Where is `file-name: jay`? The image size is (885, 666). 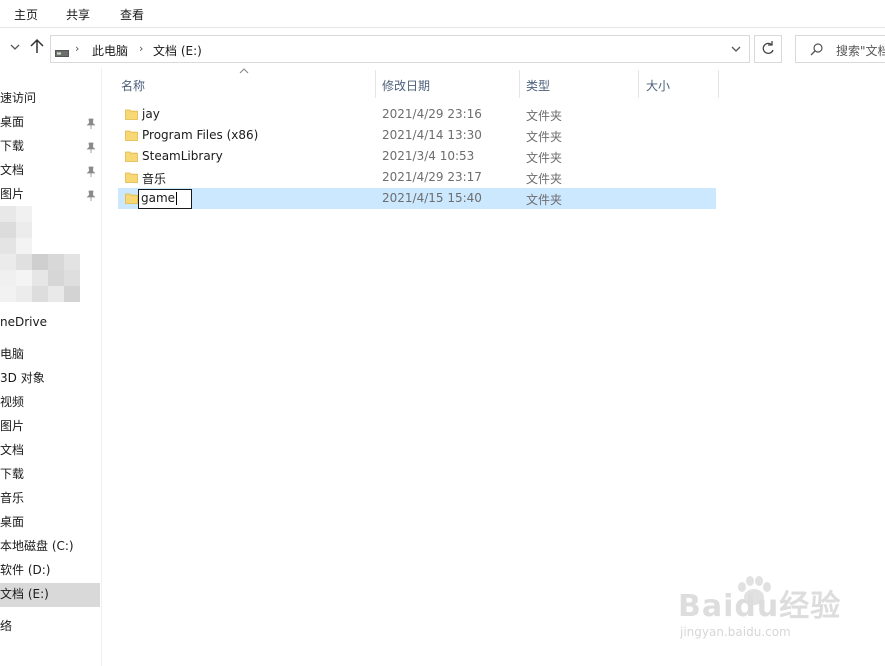
file-name: jay is located at coordinates (151, 114).